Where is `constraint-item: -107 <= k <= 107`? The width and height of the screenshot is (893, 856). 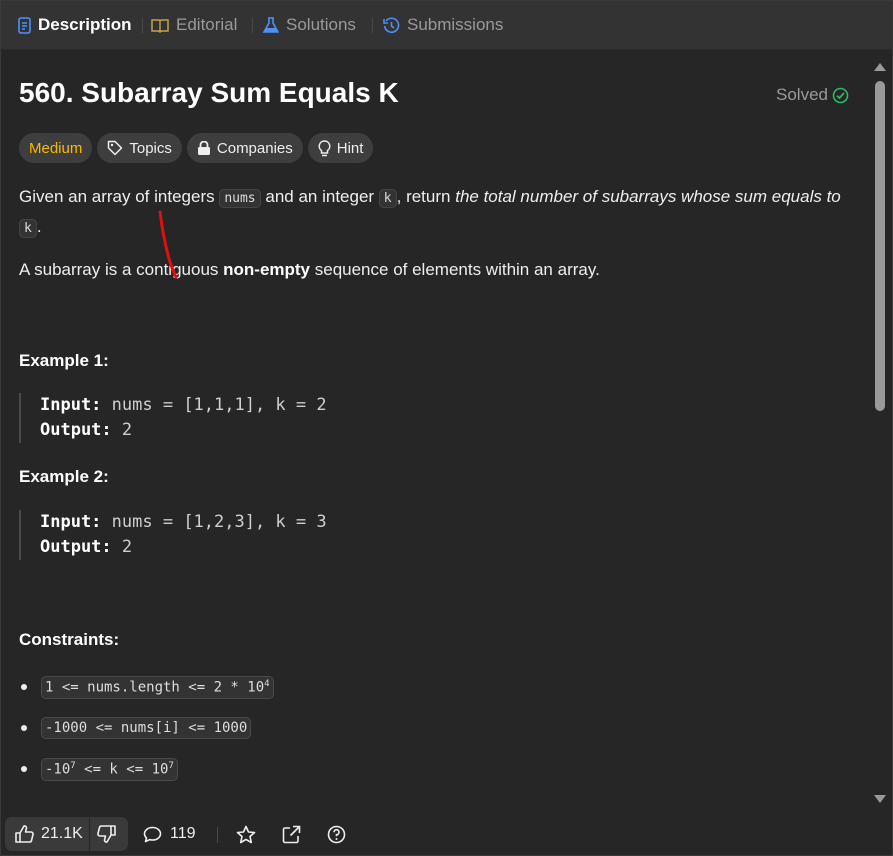 constraint-item: -107 <= k <= 107 is located at coordinates (98, 769).